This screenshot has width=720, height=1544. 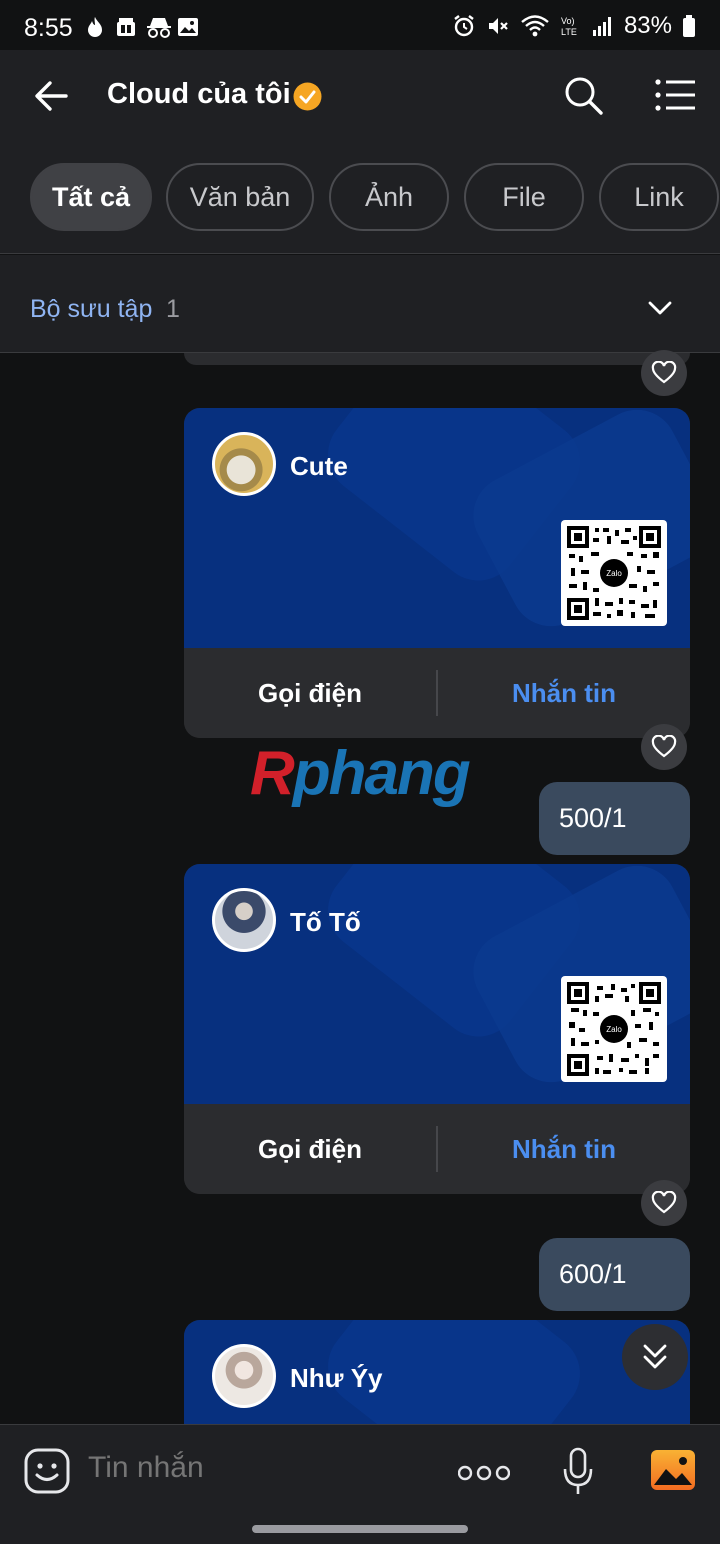 I want to click on menu-button, so click(x=675, y=95).